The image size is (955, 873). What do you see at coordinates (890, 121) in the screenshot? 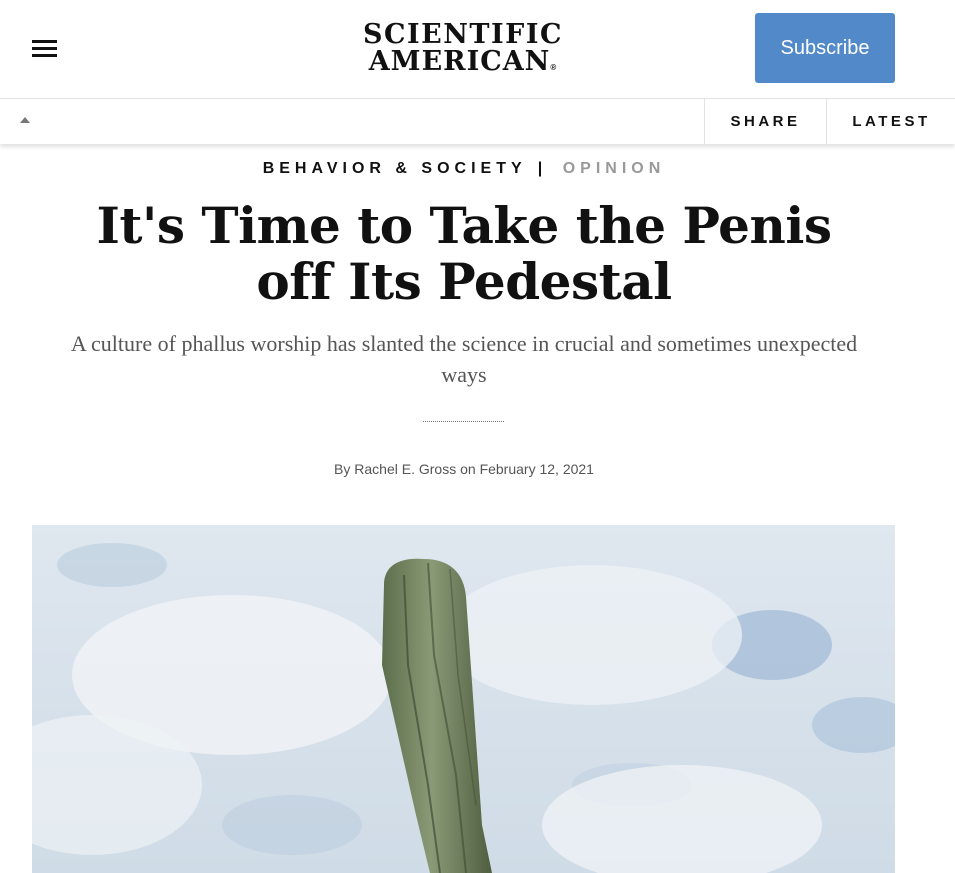
I see `latest-button: LATEST` at bounding box center [890, 121].